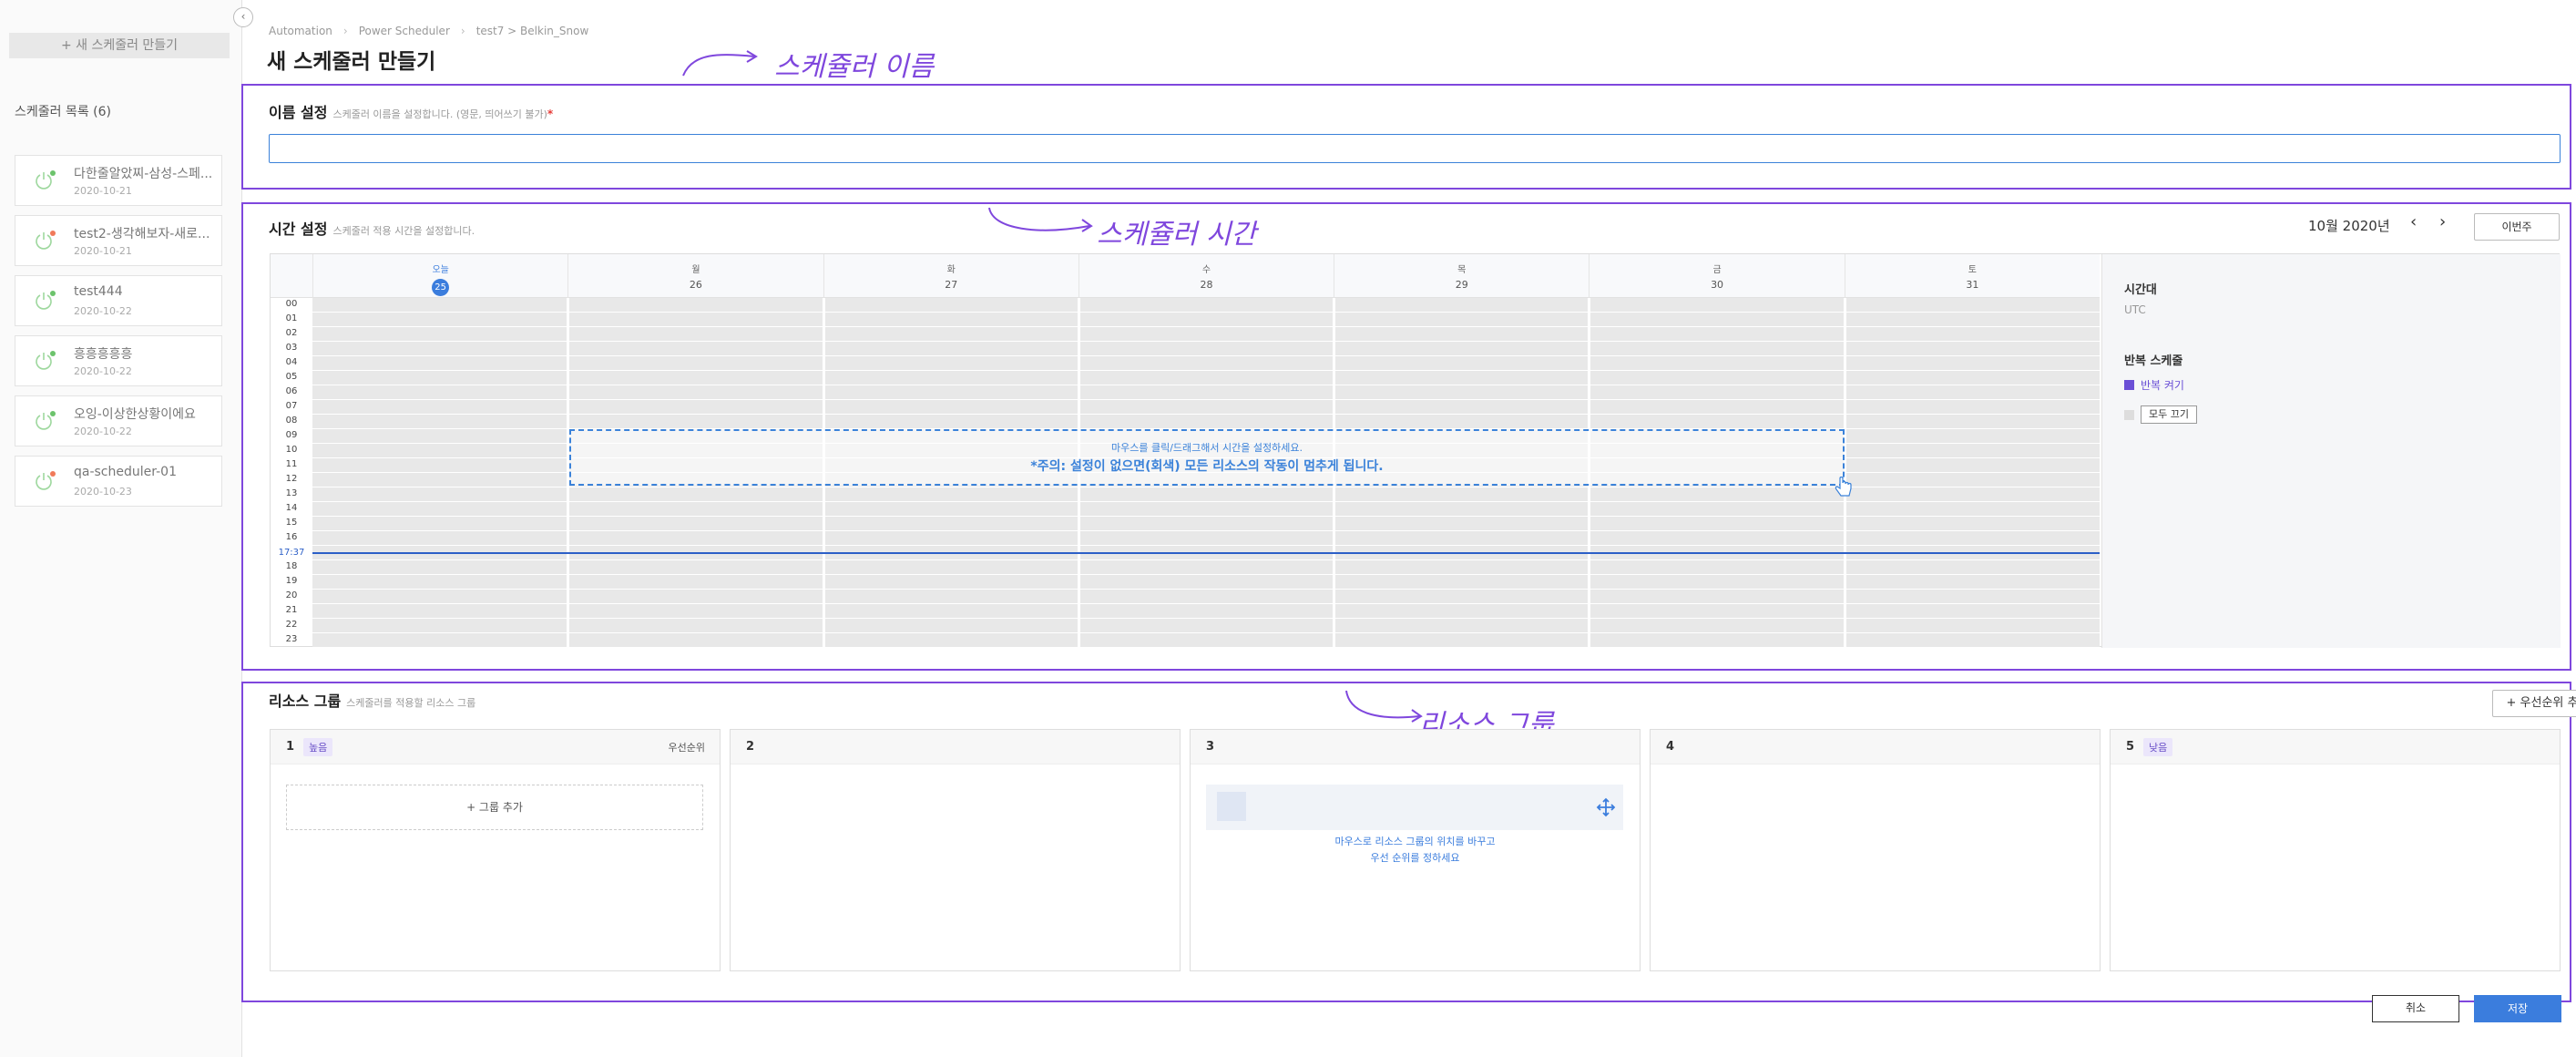  What do you see at coordinates (291, 318) in the screenshot?
I see `hour-label: 01` at bounding box center [291, 318].